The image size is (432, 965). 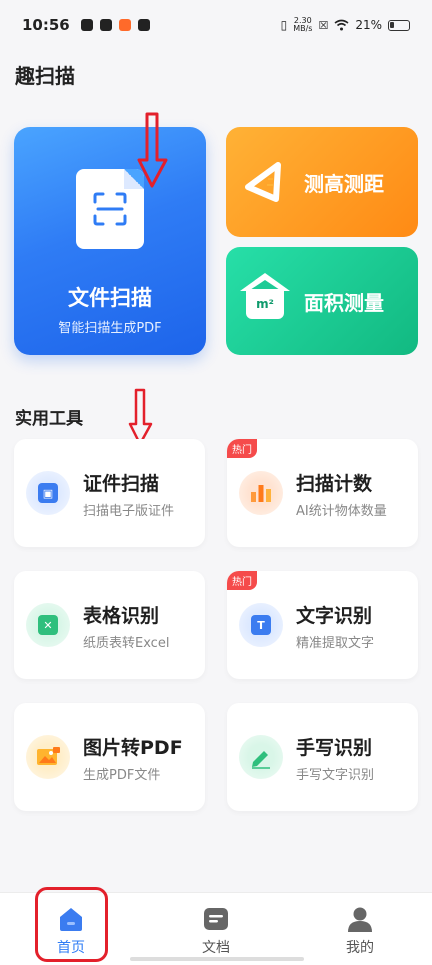 What do you see at coordinates (341, 25) in the screenshot?
I see `wifi-icon` at bounding box center [341, 25].